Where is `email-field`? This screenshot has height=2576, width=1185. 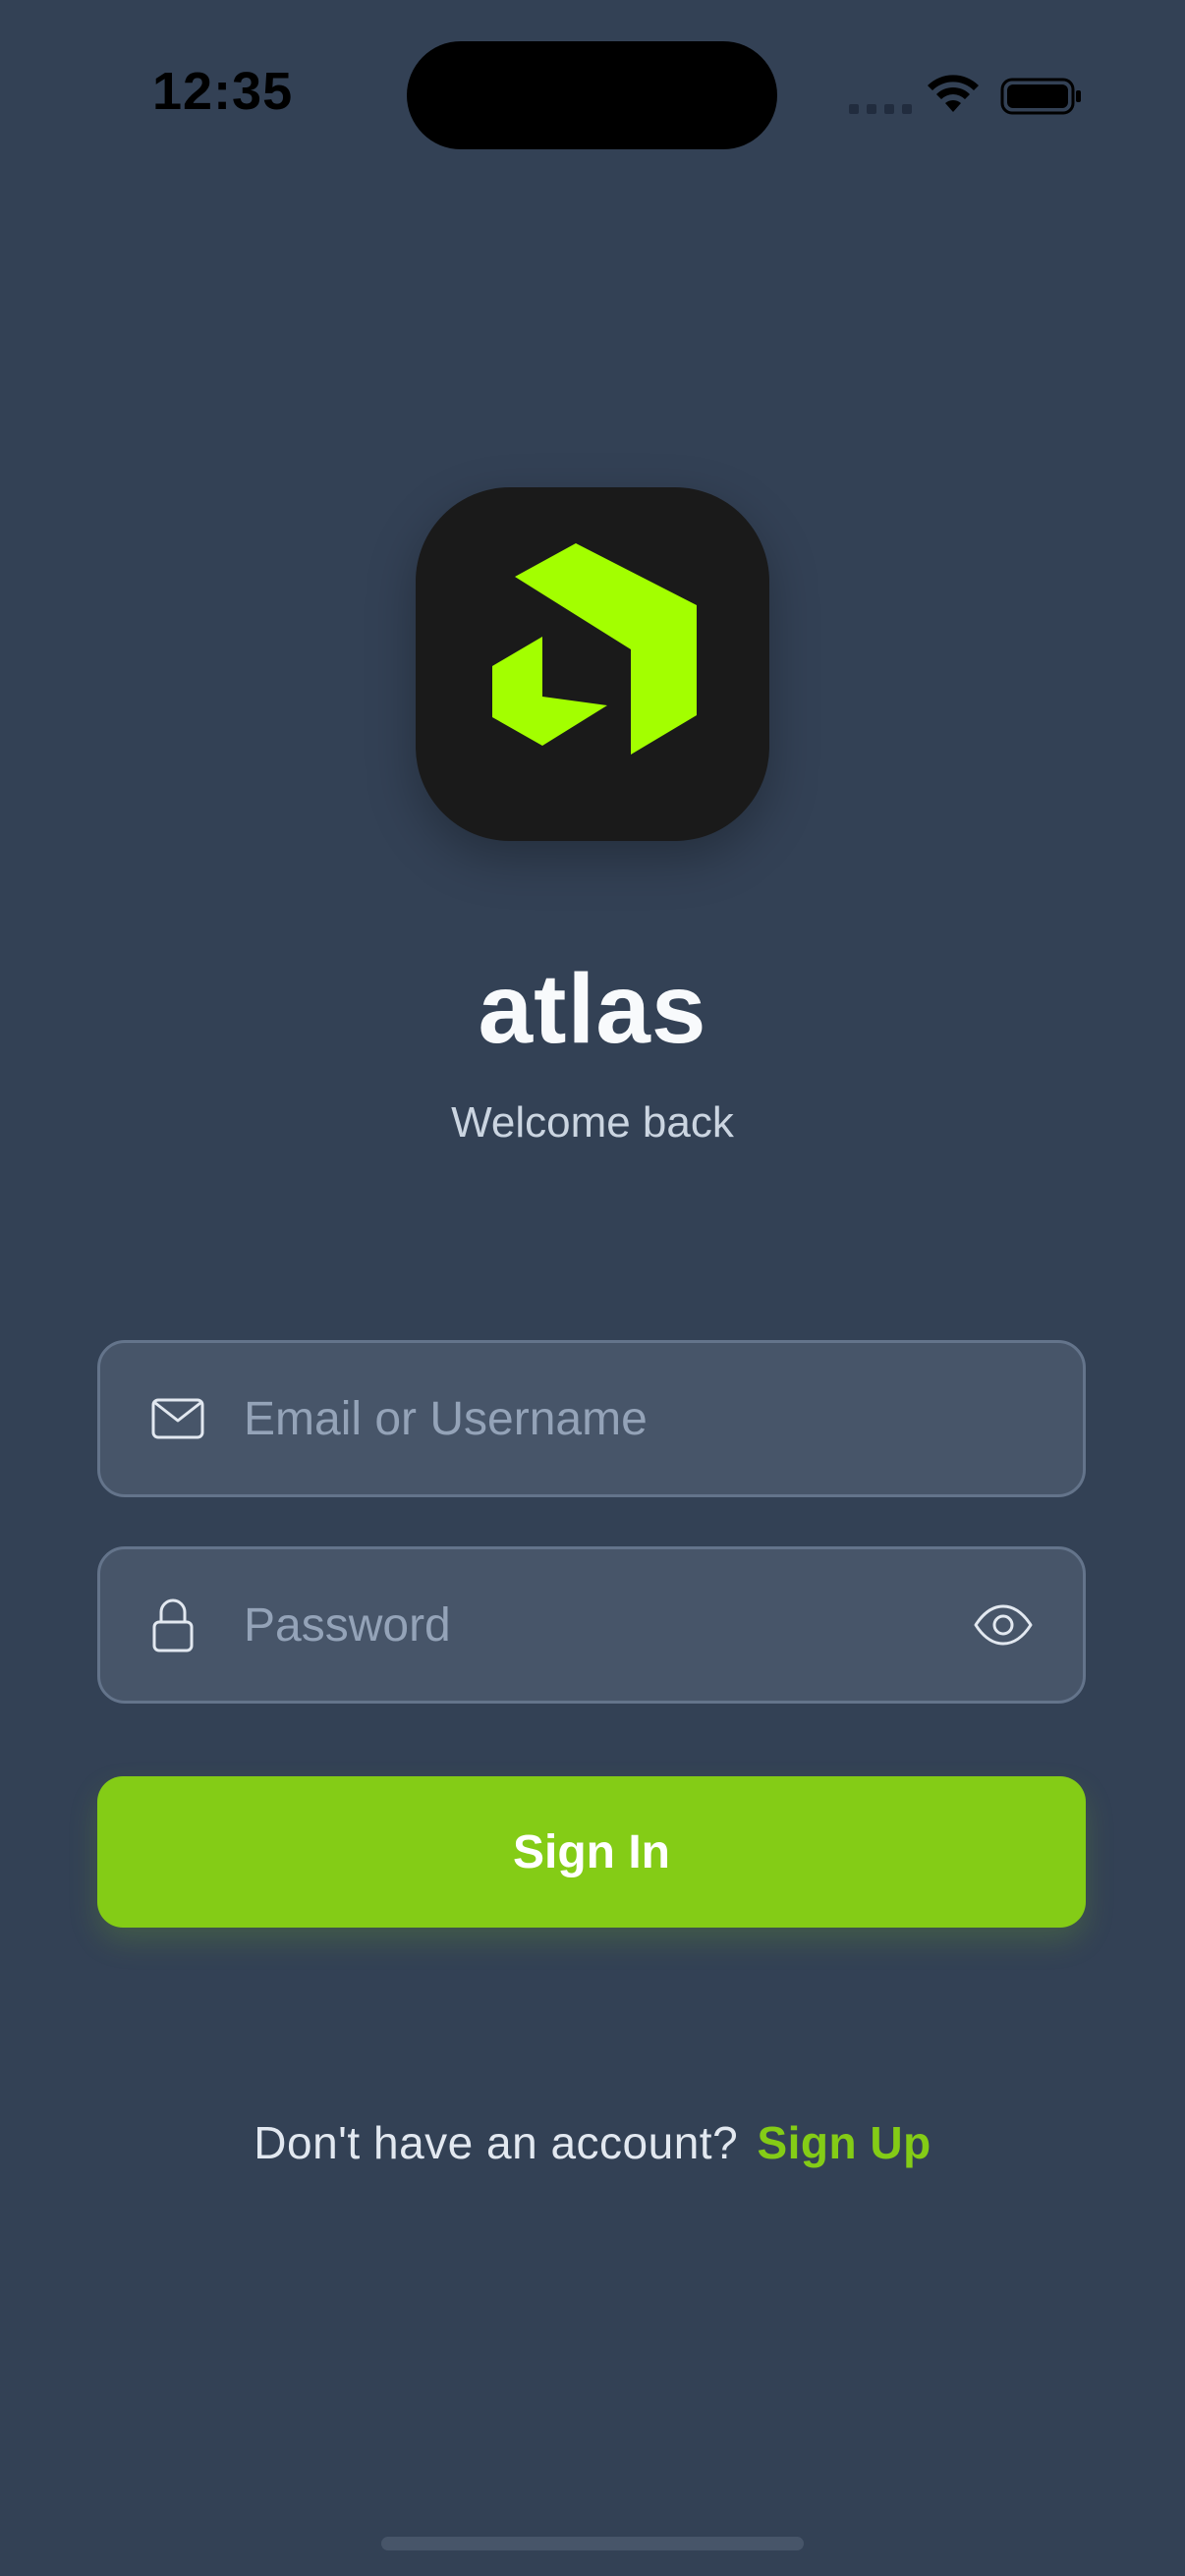
email-field is located at coordinates (592, 1418).